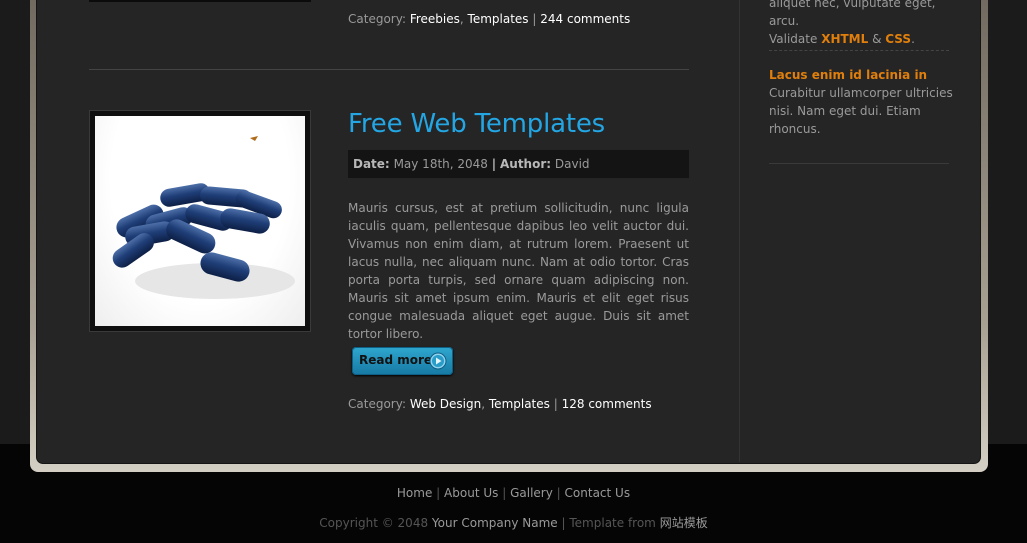 This screenshot has width=1027, height=543. I want to click on post-divider, so click(389, 69).